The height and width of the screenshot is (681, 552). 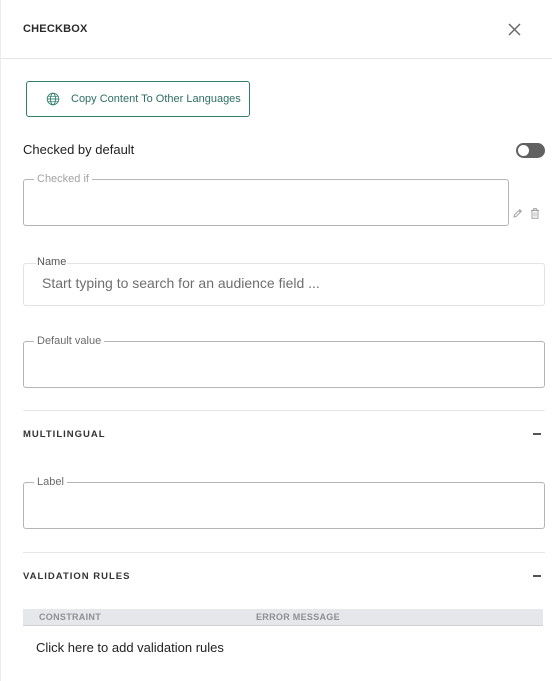 I want to click on multilingual-section-title: MULTILINGUAL, so click(x=64, y=434).